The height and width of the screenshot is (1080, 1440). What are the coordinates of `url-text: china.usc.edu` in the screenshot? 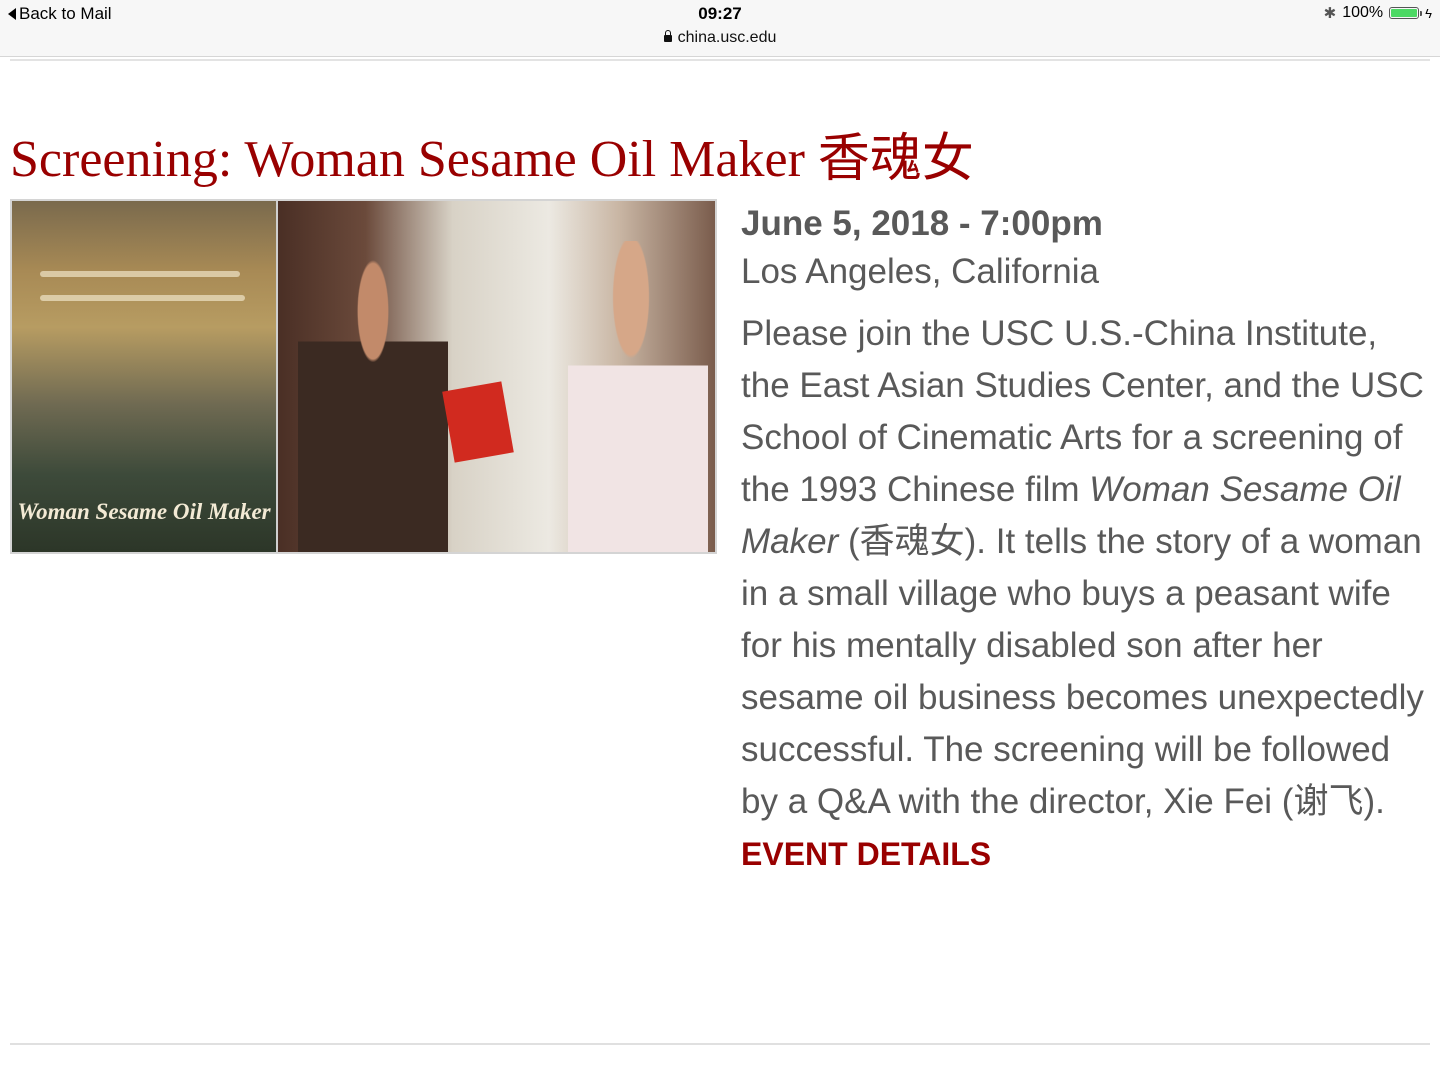 It's located at (727, 37).